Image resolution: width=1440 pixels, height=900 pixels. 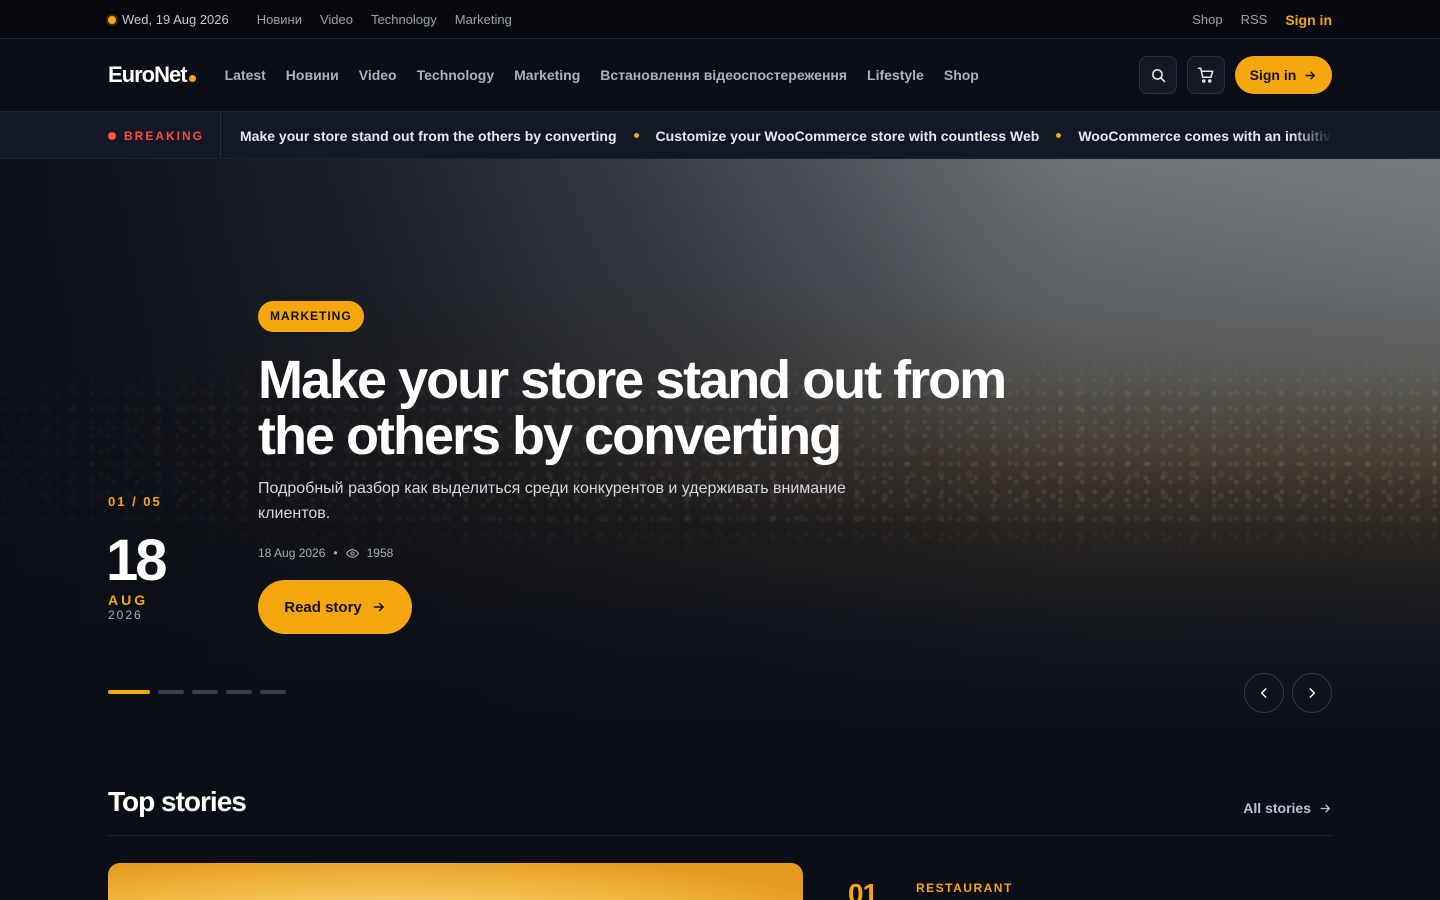 What do you see at coordinates (292, 553) in the screenshot?
I see `hero-date: 18 Aug 2026` at bounding box center [292, 553].